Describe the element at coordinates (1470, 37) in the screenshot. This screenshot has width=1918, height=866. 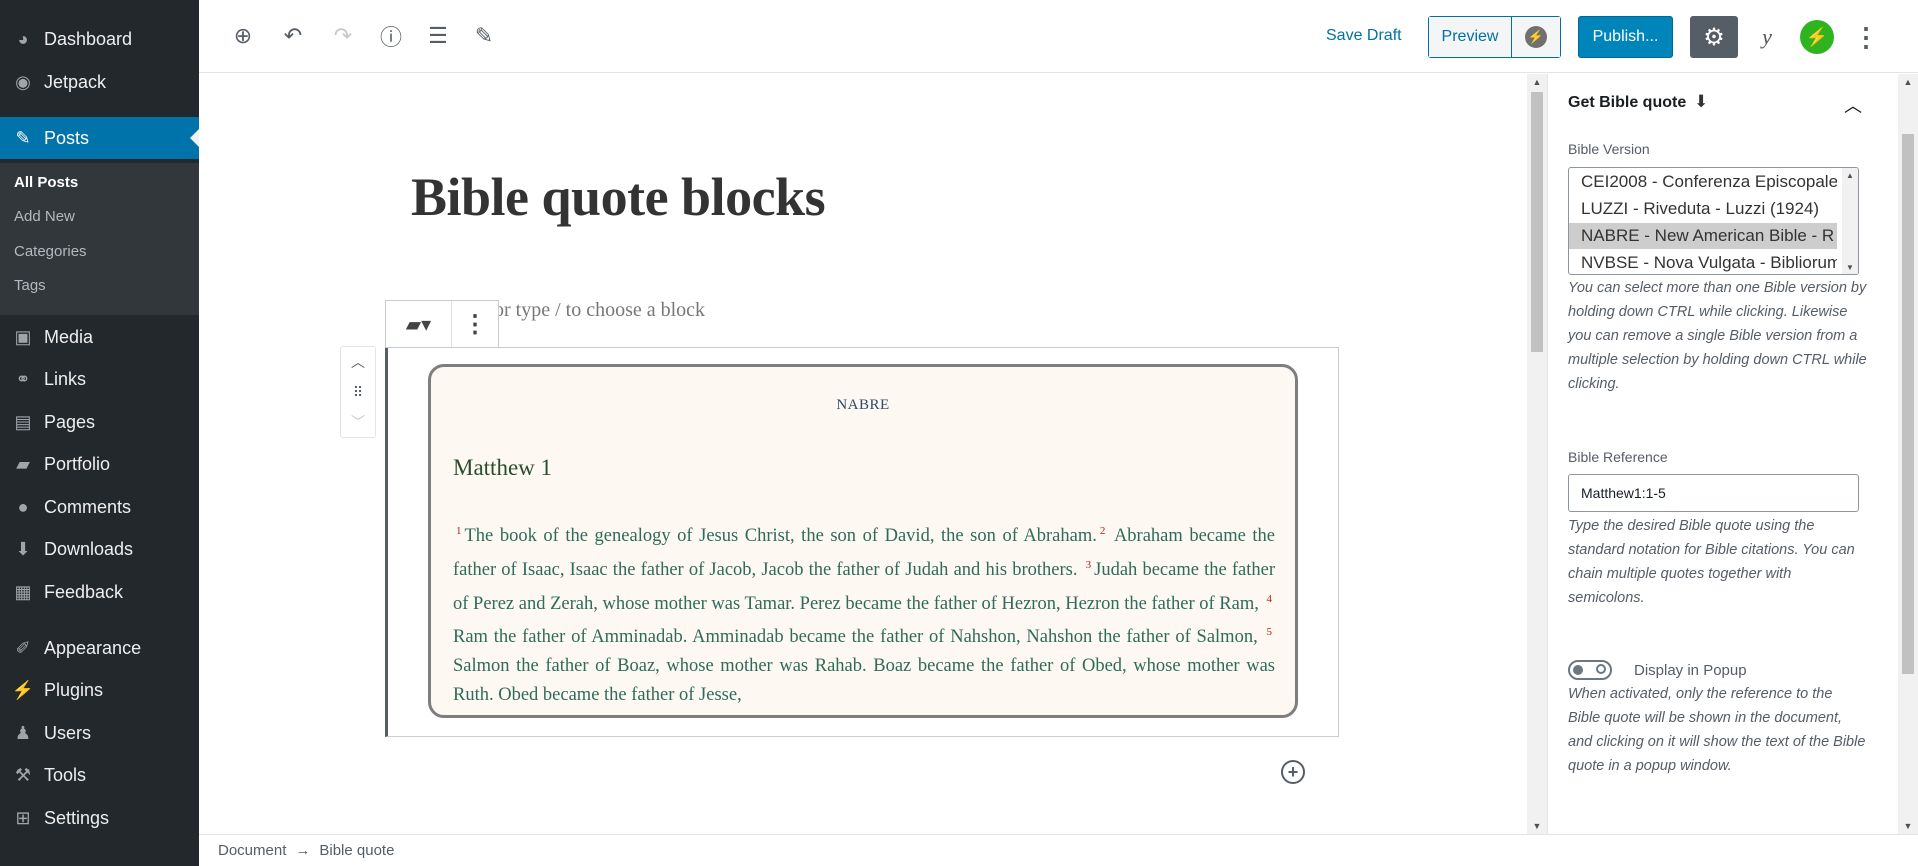
I see `preview-button: Preview` at that location.